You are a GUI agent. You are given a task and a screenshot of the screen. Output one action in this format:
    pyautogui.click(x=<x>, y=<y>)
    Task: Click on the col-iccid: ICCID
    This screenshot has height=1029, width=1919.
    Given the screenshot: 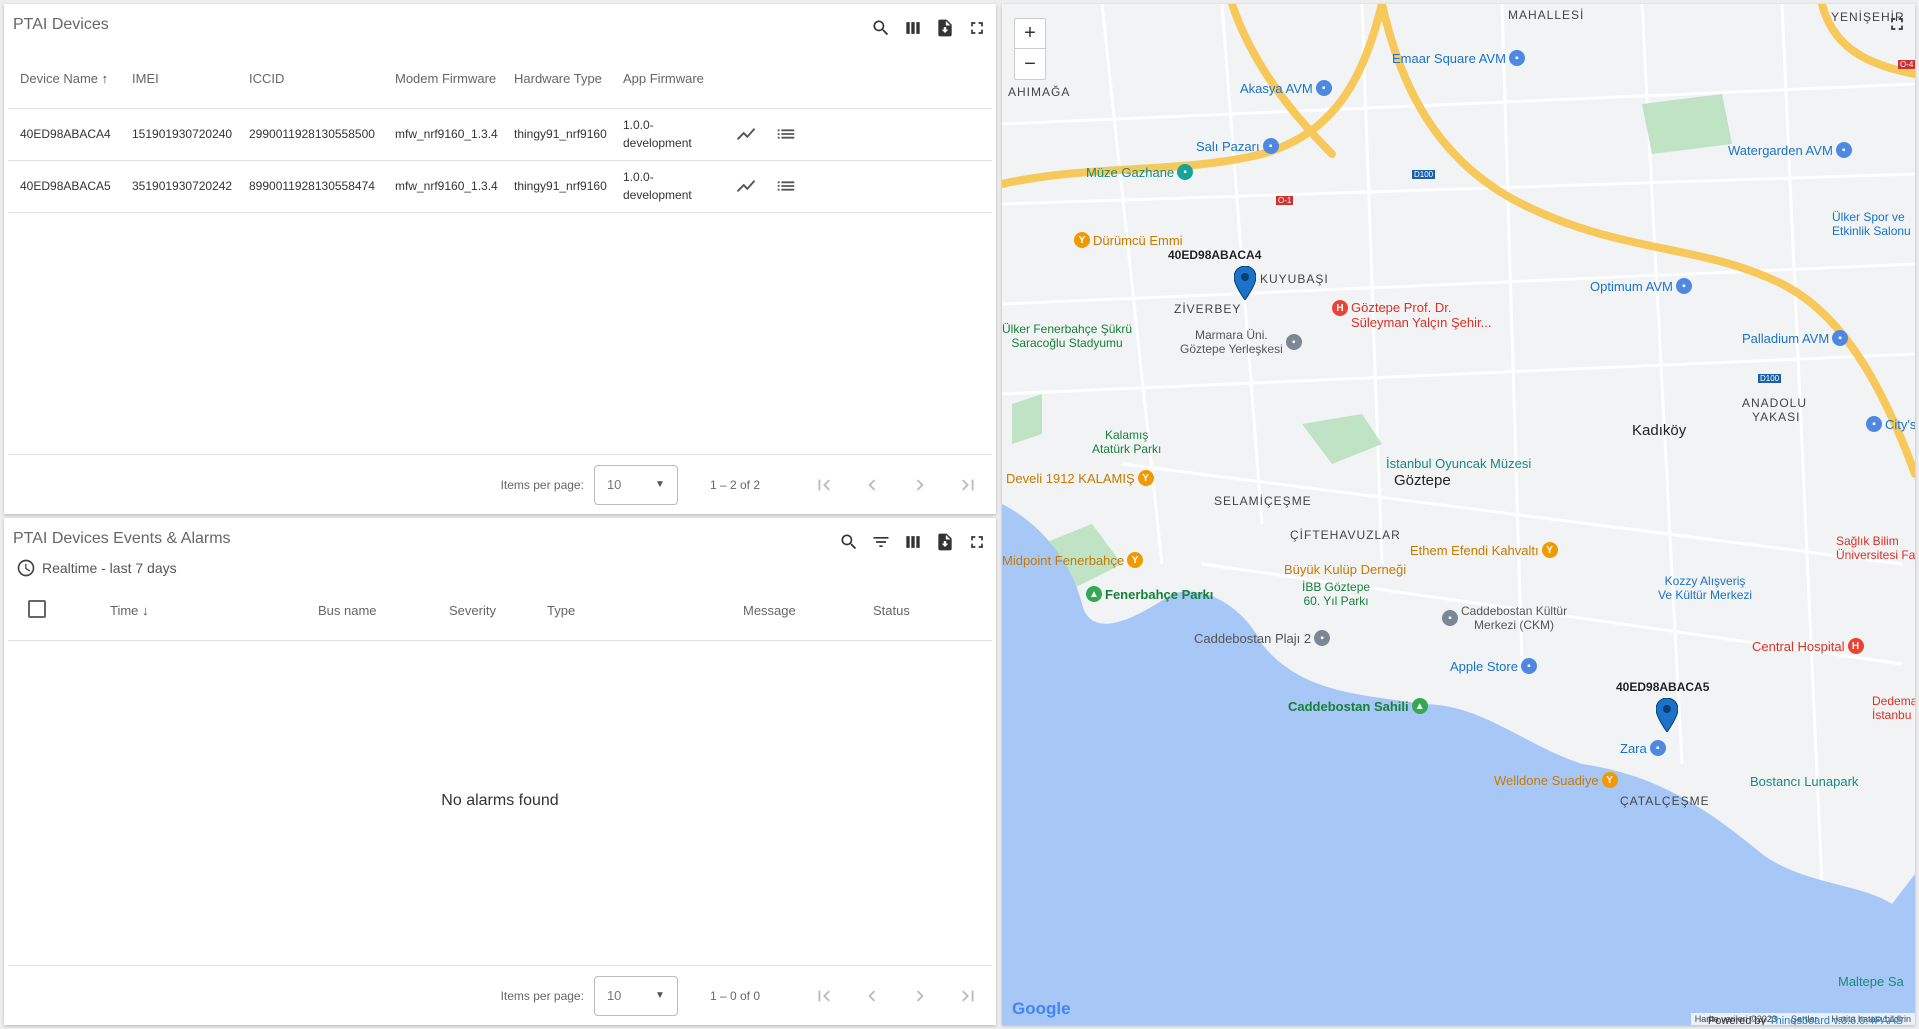 What is the action you would take?
    pyautogui.click(x=310, y=79)
    